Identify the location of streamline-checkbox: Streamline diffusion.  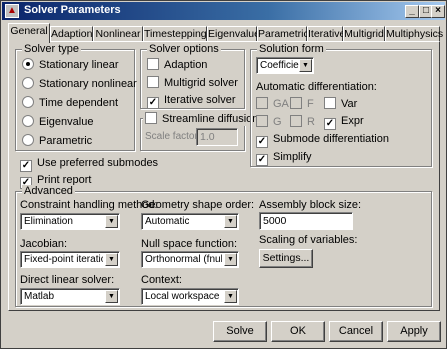
(202, 119).